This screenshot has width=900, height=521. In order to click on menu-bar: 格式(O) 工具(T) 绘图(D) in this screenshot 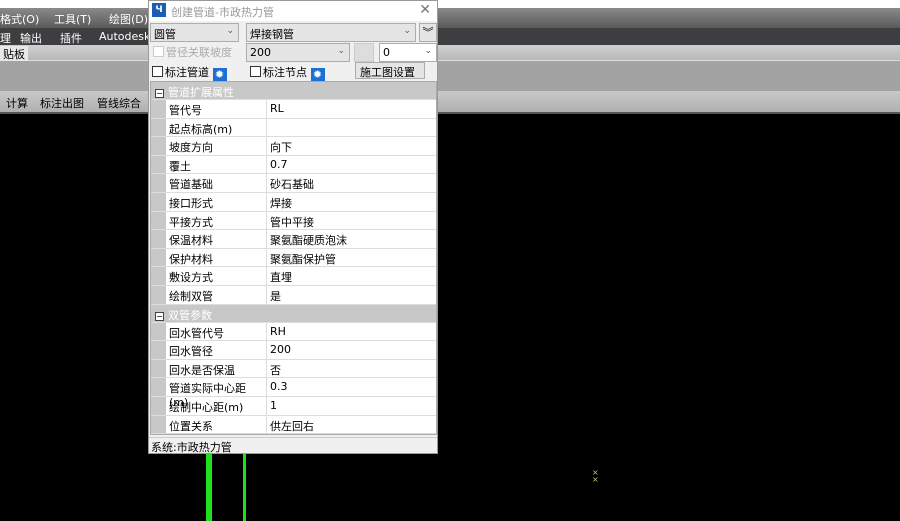, I will do `click(450, 18)`.